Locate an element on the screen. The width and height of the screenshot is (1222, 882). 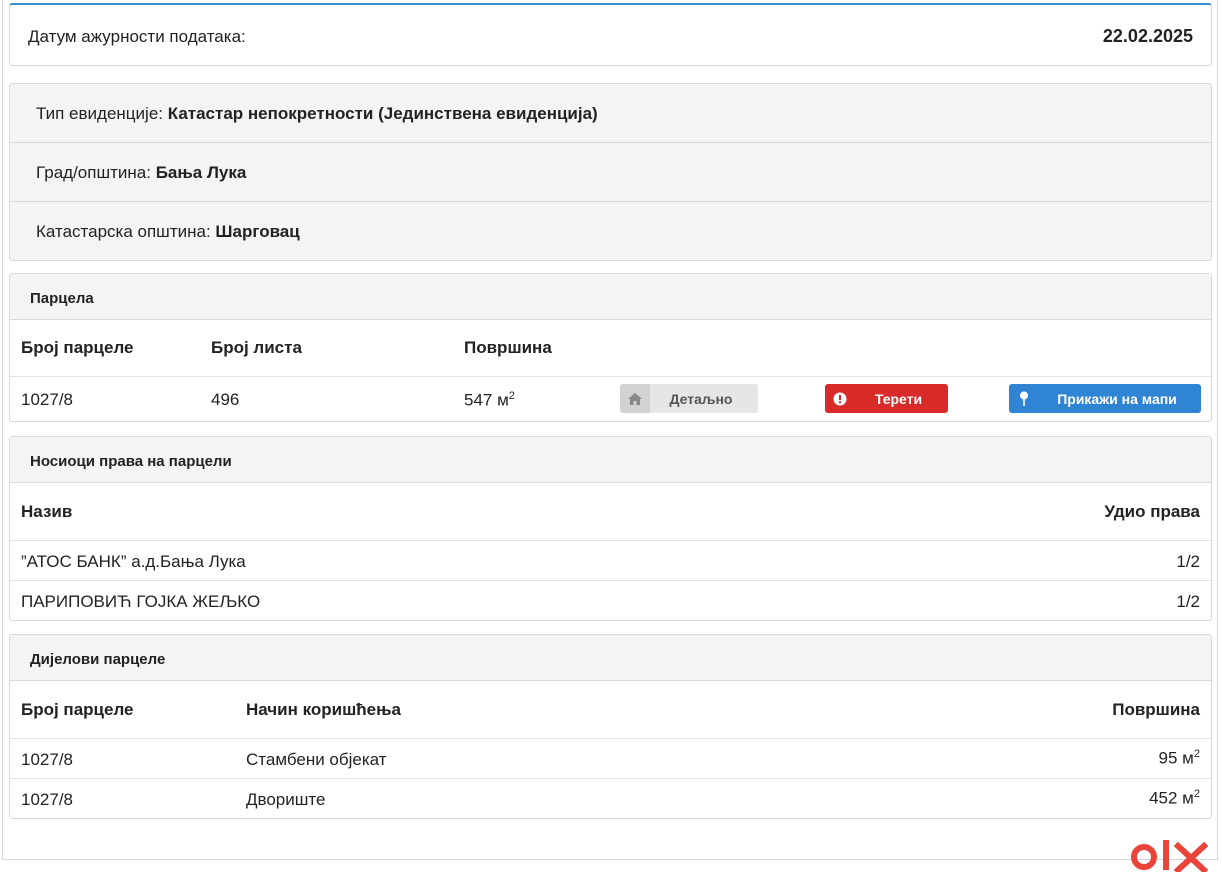
olx-logo-icon is located at coordinates (1170, 856).